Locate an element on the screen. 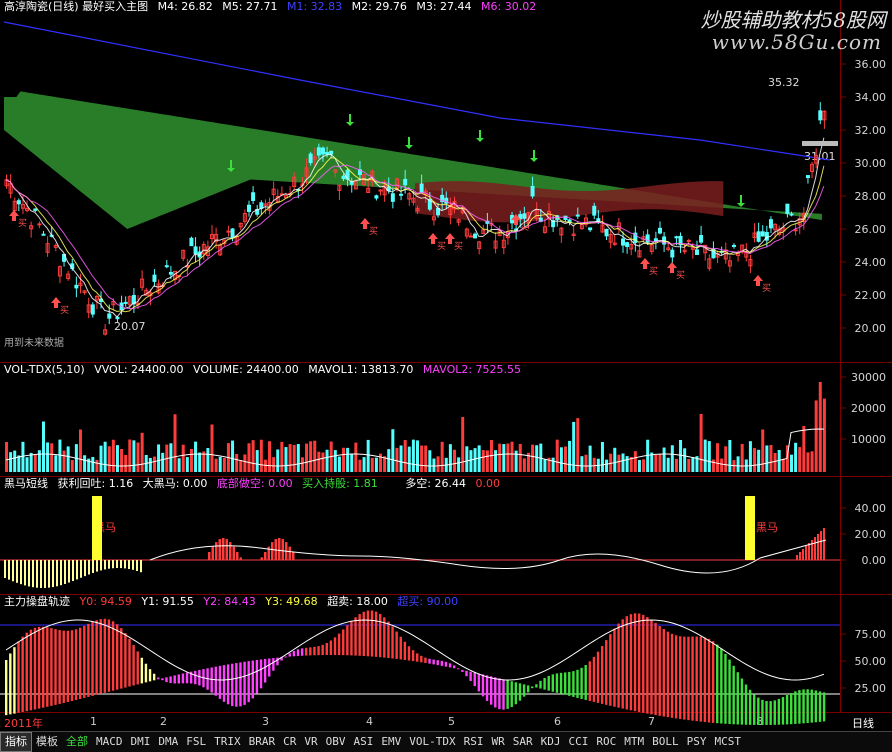 This screenshot has height=752, width=892. tab-mcst: MCST is located at coordinates (727, 742).